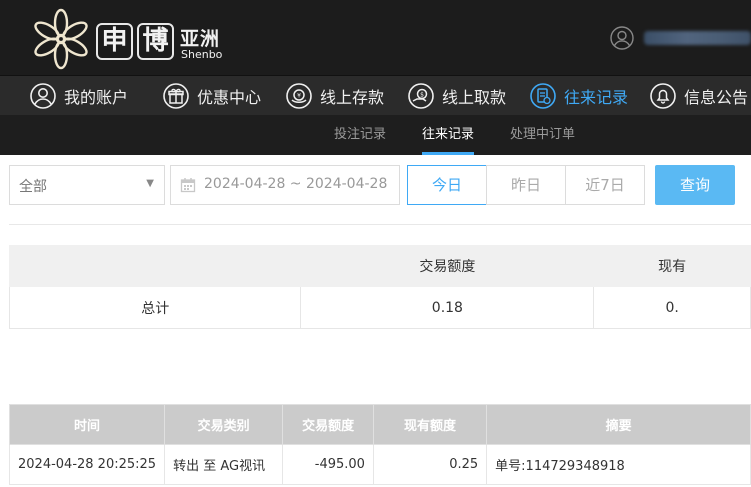  What do you see at coordinates (663, 96) in the screenshot?
I see `bell-icon` at bounding box center [663, 96].